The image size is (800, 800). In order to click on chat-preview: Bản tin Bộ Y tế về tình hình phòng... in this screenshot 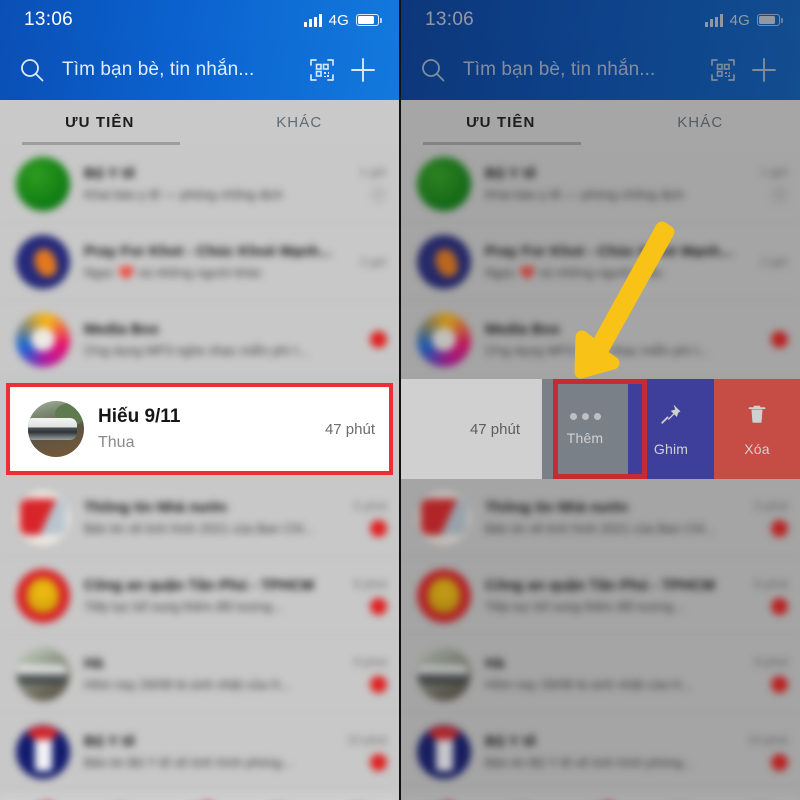, I will do `click(188, 762)`.